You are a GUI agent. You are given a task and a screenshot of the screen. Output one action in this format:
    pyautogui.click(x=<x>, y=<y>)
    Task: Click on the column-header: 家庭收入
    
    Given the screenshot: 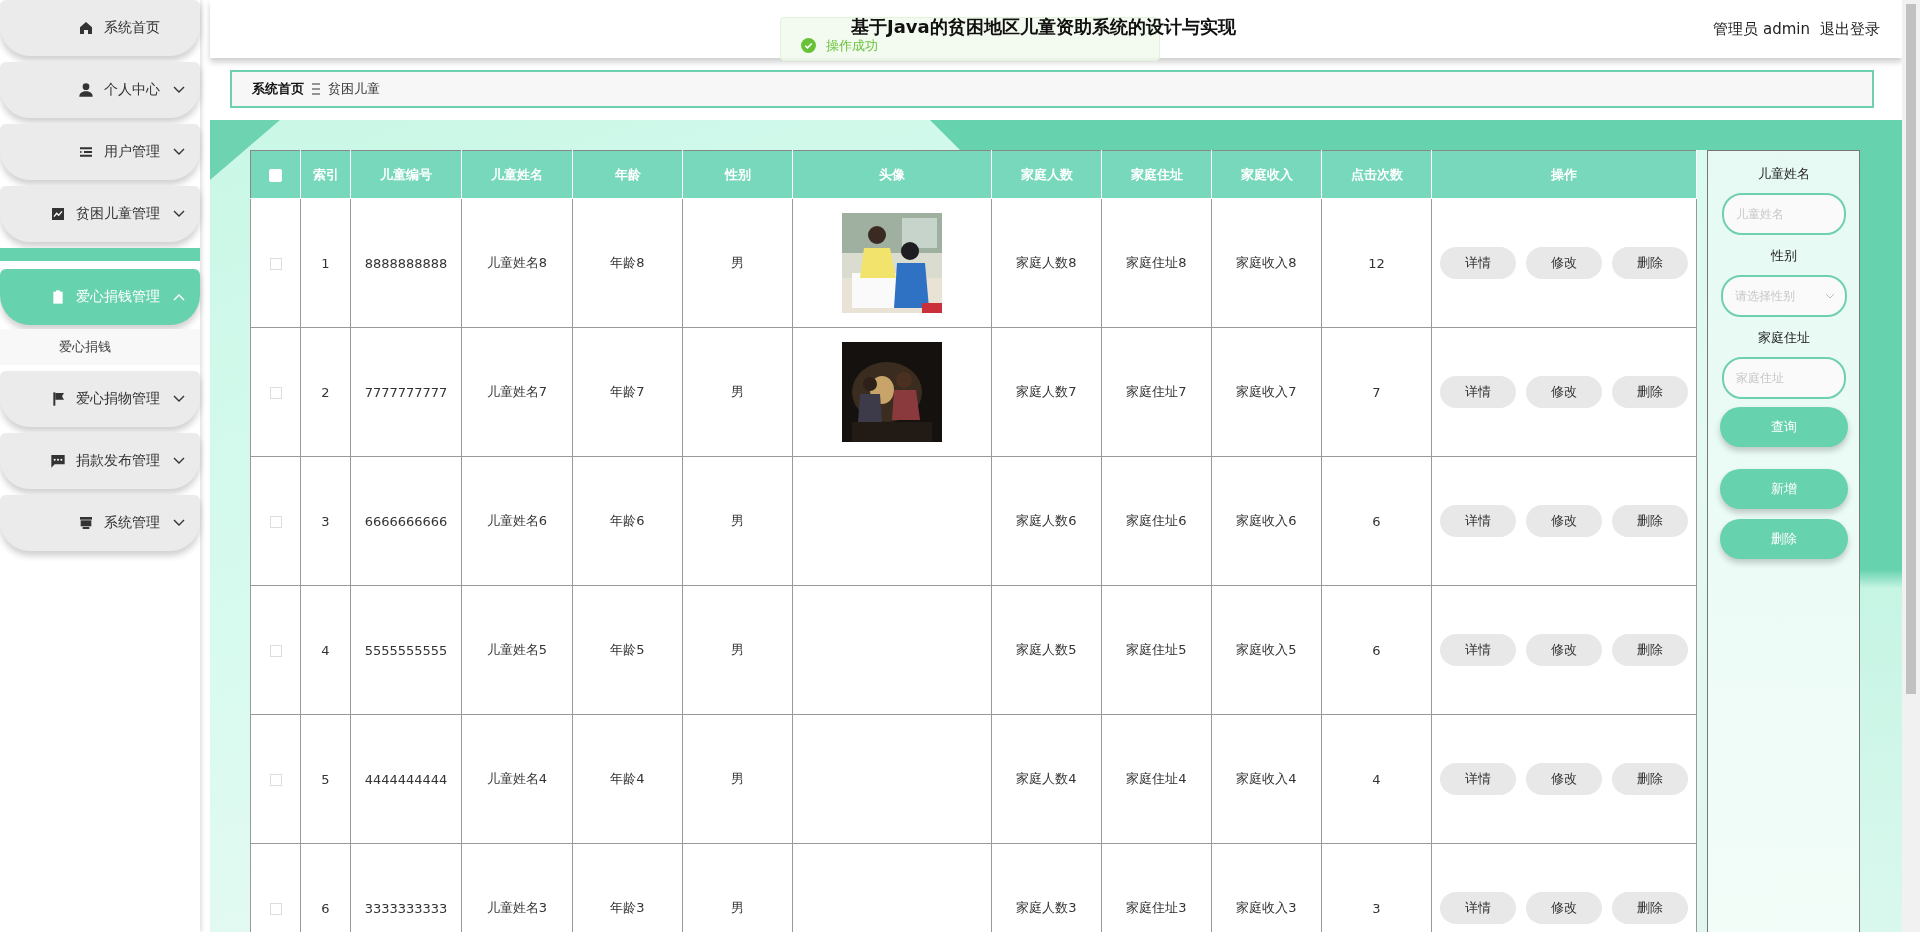 What is the action you would take?
    pyautogui.click(x=1266, y=174)
    